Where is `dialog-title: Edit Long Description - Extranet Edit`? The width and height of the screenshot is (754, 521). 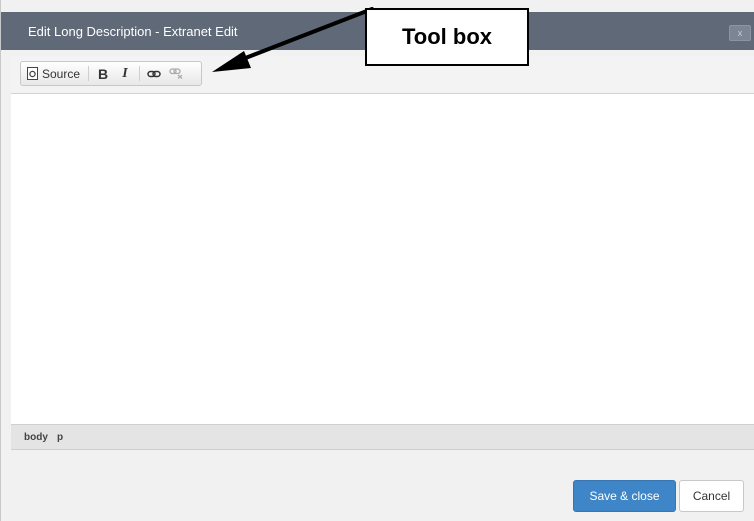 dialog-title: Edit Long Description - Extranet Edit is located at coordinates (133, 31).